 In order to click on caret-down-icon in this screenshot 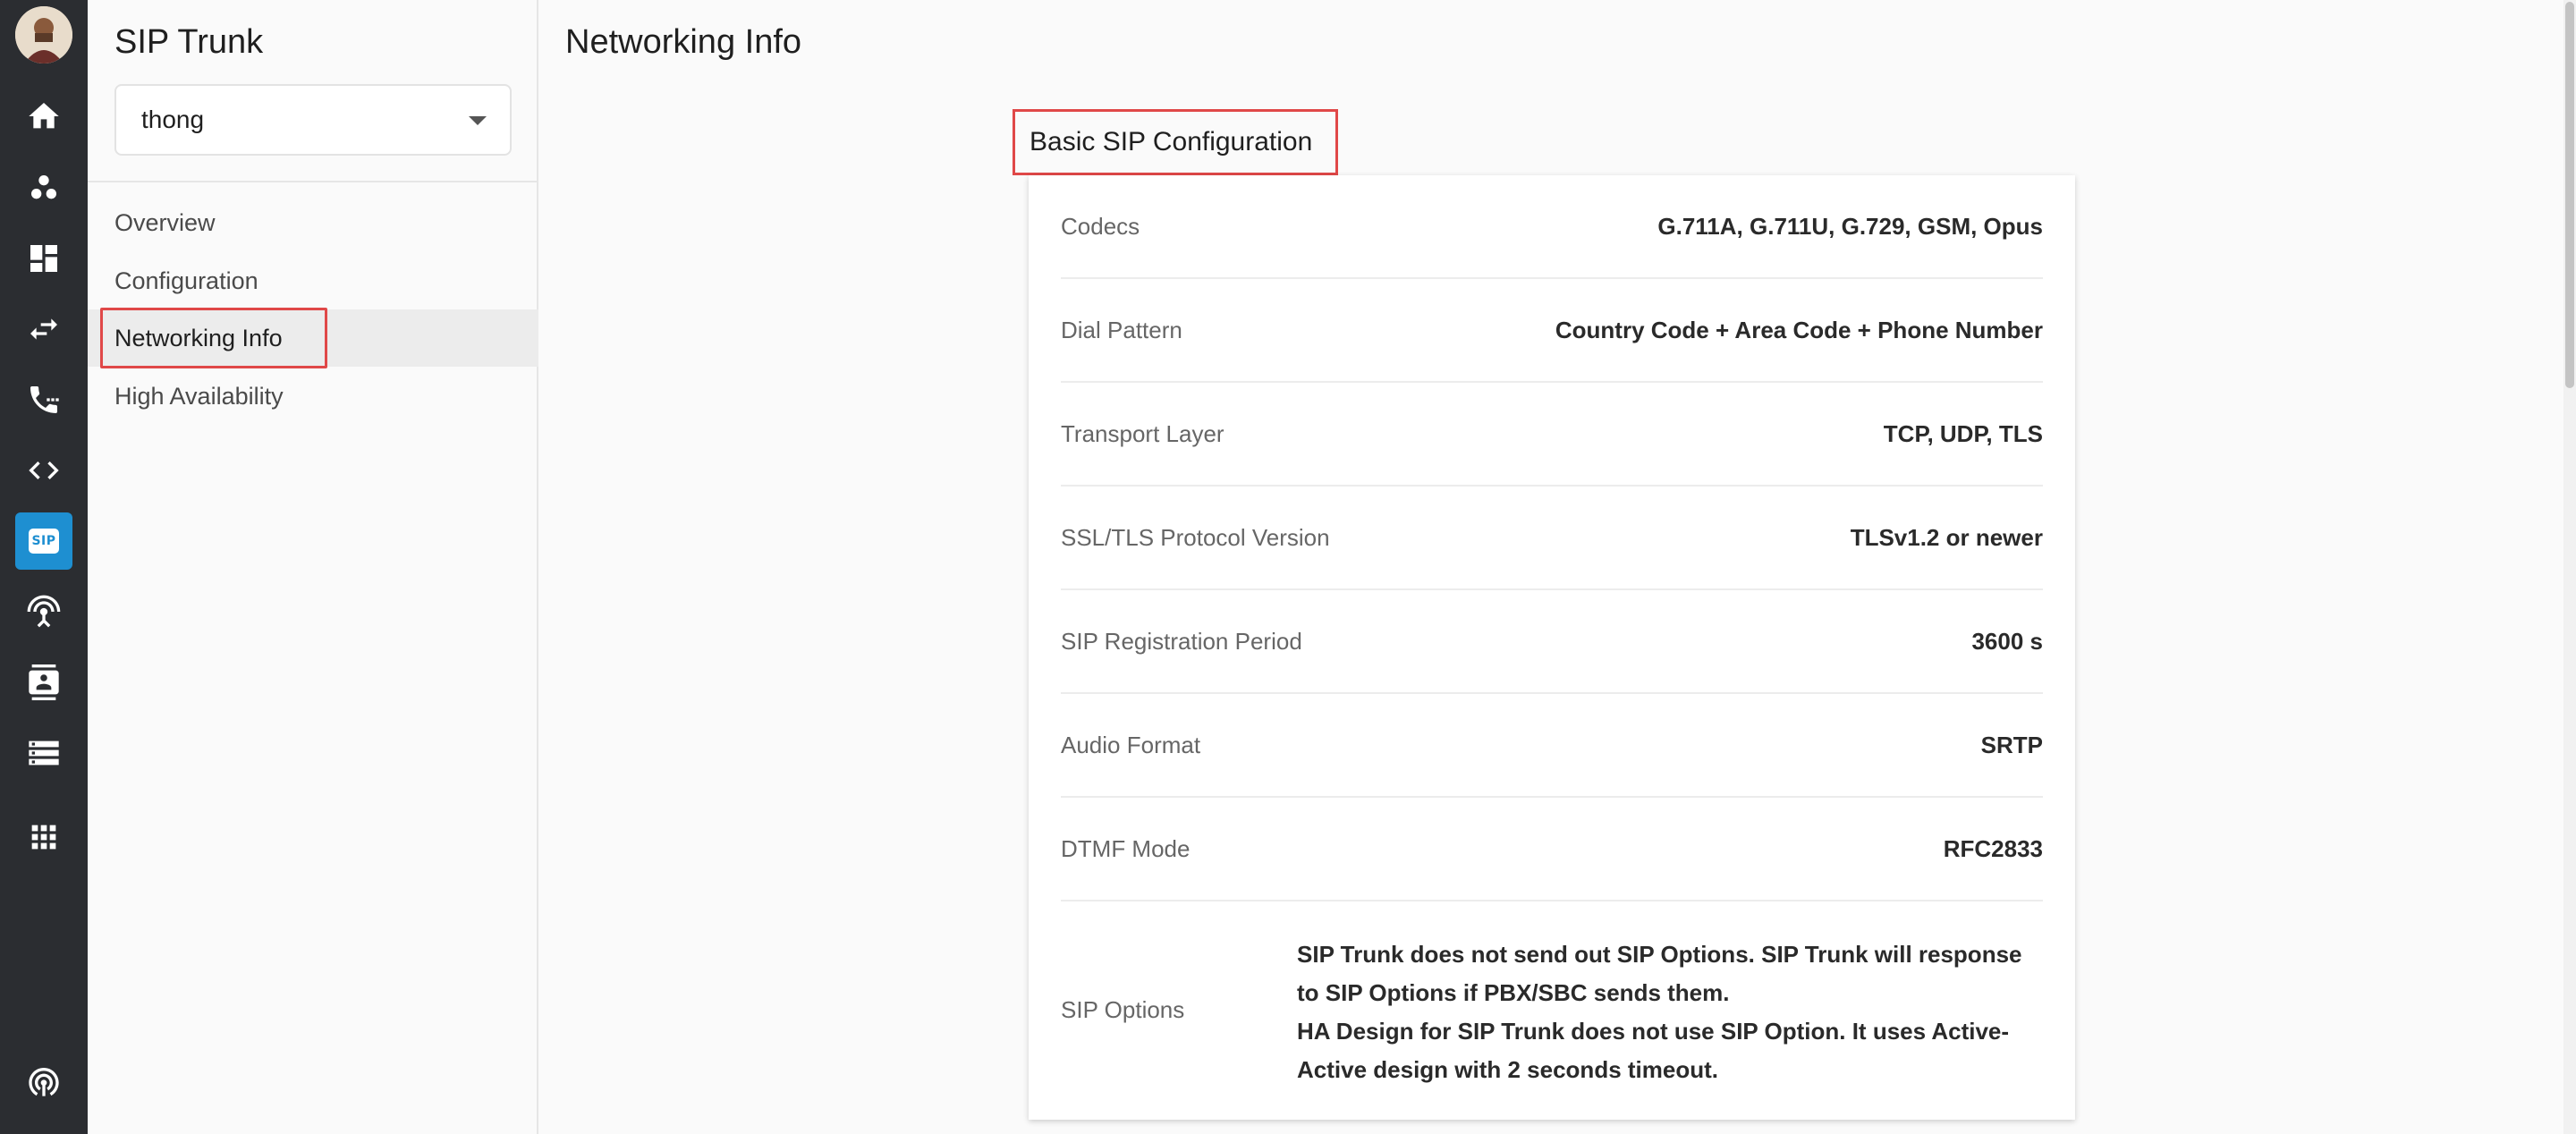, I will do `click(478, 120)`.